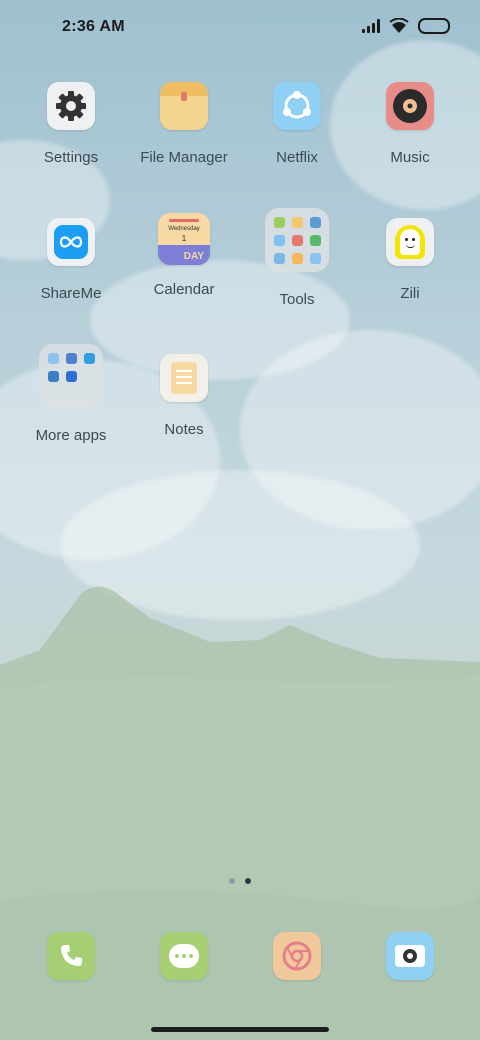 This screenshot has width=480, height=1040. I want to click on app-calendar: Wednesday 1 DAY Calendar, so click(184, 255).